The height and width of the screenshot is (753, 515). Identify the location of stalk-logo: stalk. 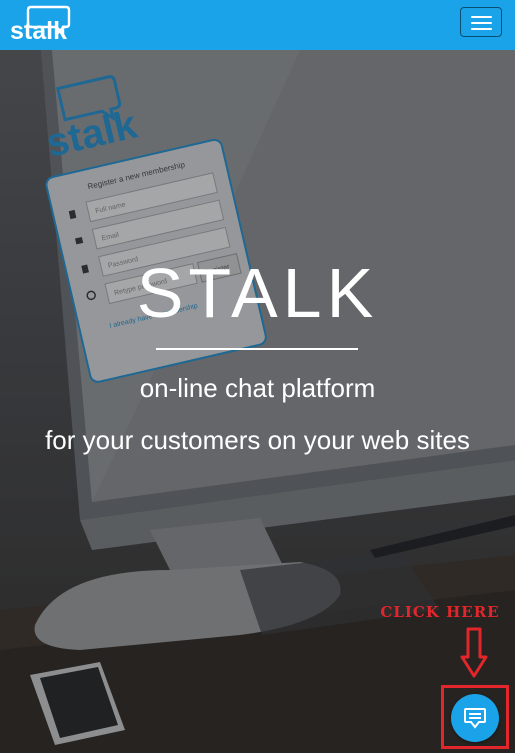
(40, 24).